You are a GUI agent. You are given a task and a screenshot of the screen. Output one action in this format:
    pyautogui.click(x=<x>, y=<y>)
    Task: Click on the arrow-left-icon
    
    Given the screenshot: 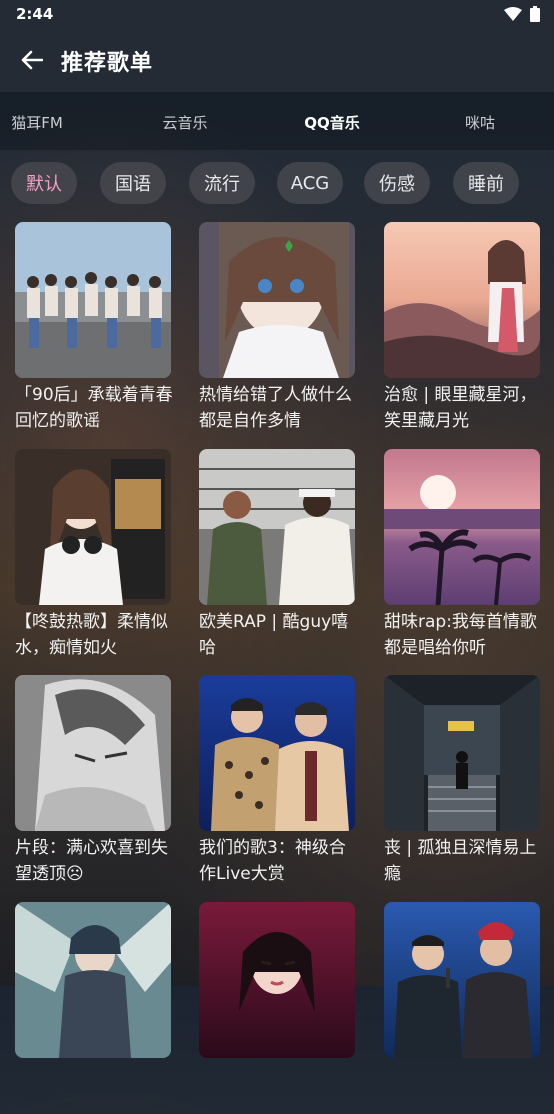 What is the action you would take?
    pyautogui.click(x=32, y=60)
    